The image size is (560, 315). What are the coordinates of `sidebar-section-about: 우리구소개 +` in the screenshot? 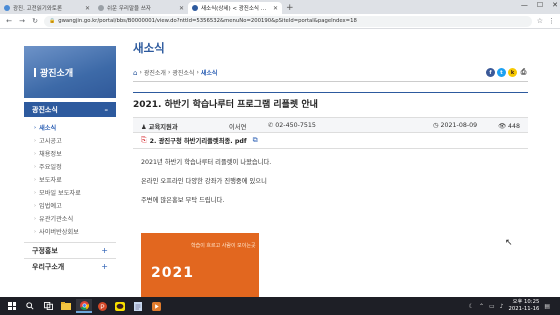 It's located at (70, 266).